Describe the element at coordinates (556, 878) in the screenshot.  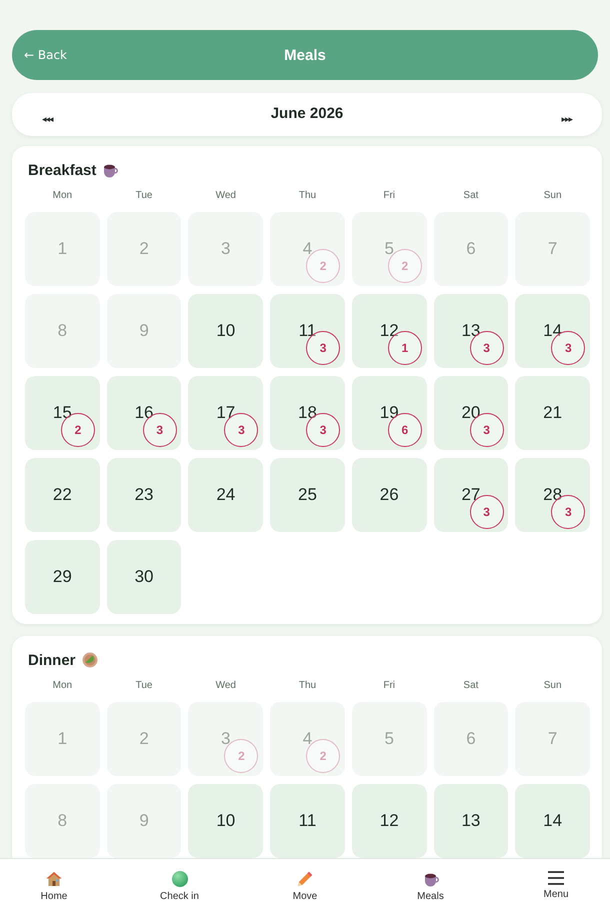
I see `menu-icon` at that location.